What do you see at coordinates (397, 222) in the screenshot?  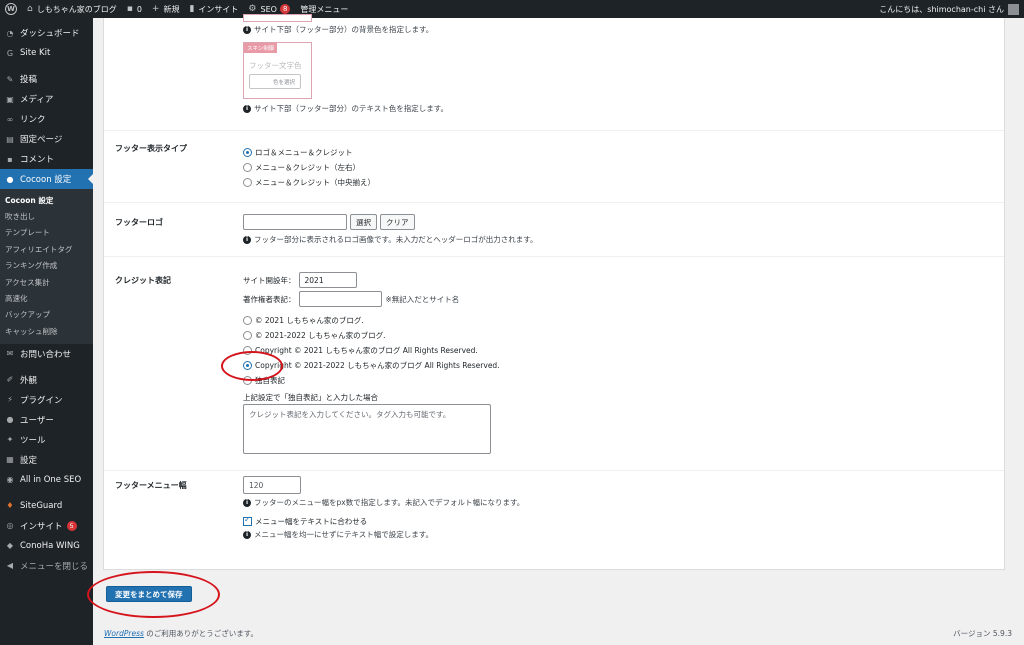 I see `clear-logo-button: クリア` at bounding box center [397, 222].